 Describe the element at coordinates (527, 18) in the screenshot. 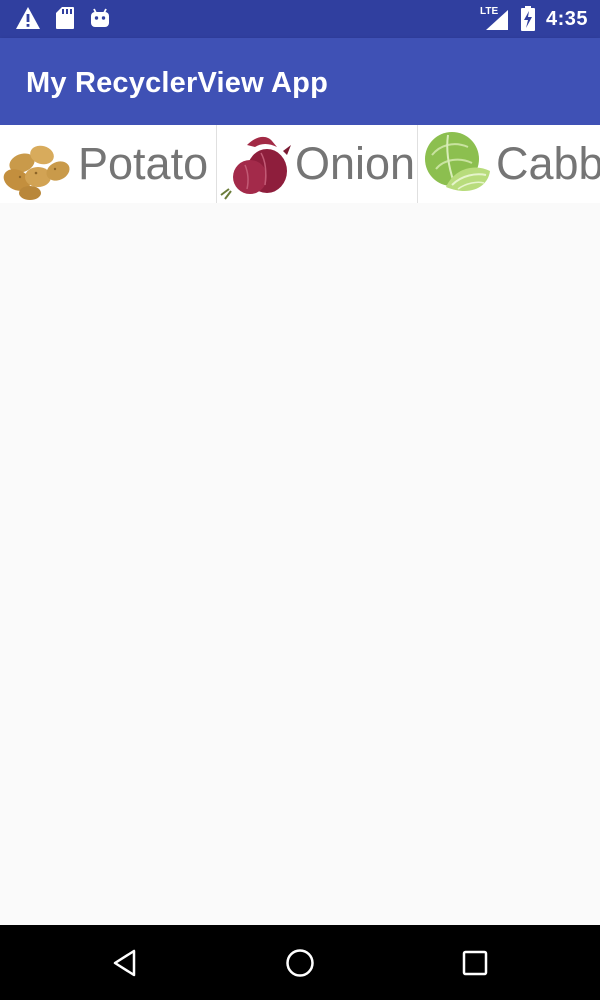

I see `battery-charging-icon` at that location.